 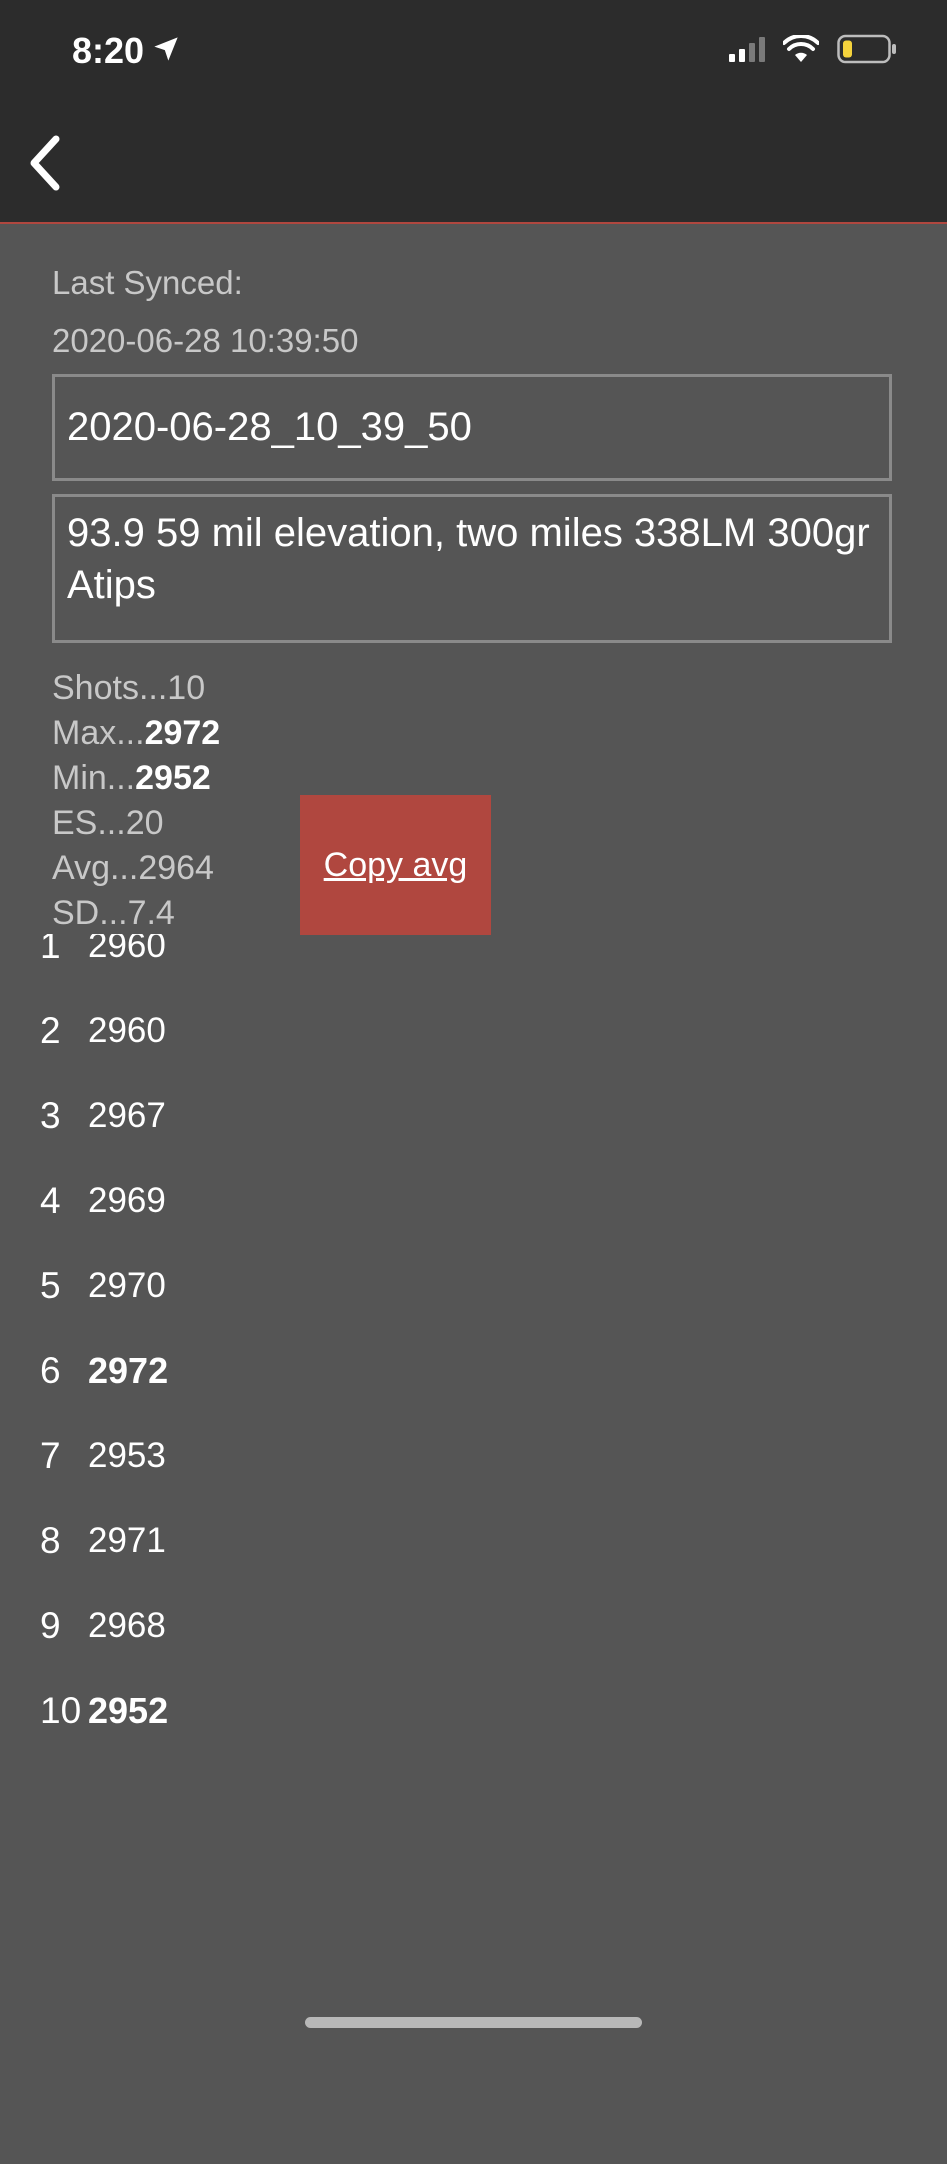 What do you see at coordinates (747, 51) in the screenshot?
I see `cellular-signal-icon` at bounding box center [747, 51].